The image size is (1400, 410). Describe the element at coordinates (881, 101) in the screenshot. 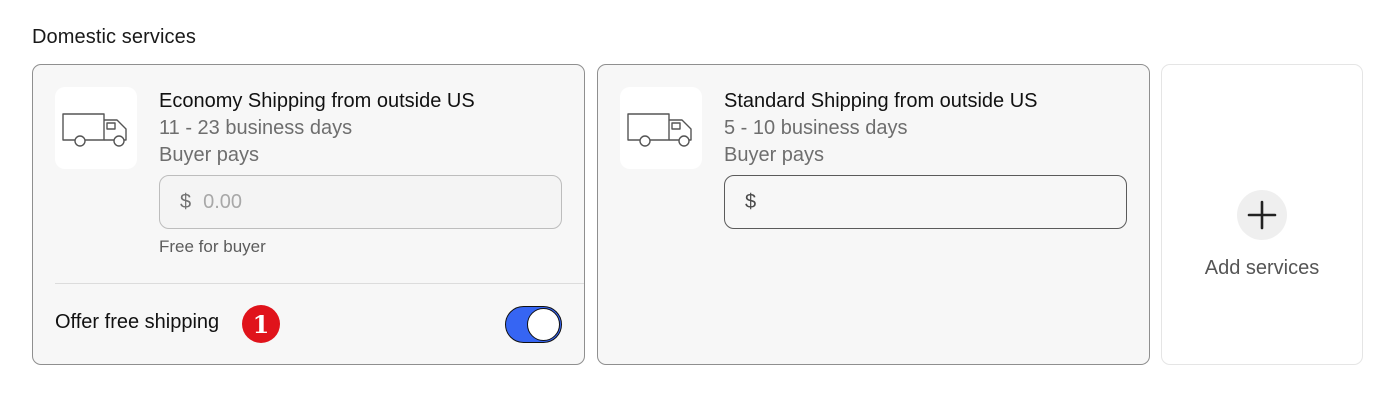

I see `service-name: Standard Shipping from outside US` at that location.